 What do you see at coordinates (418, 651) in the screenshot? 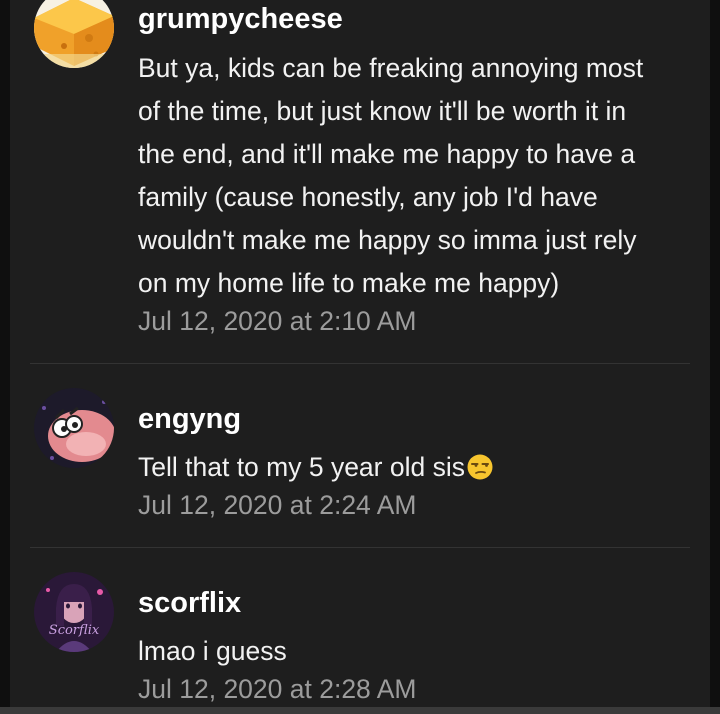
I see `comment-body: lmao i guess` at bounding box center [418, 651].